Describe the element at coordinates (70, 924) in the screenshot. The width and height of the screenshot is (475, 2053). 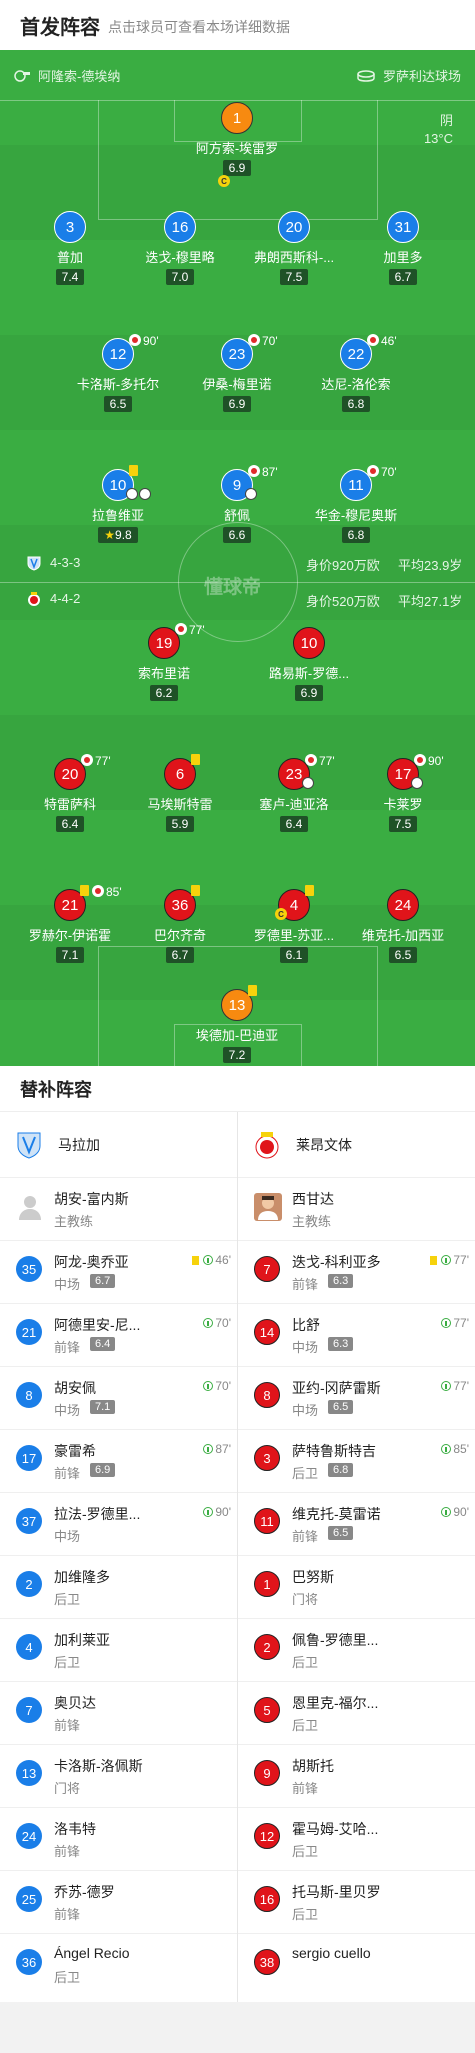
I see `away-player-7: 21 85' 罗赫尔-伊诺霍 7.1` at that location.